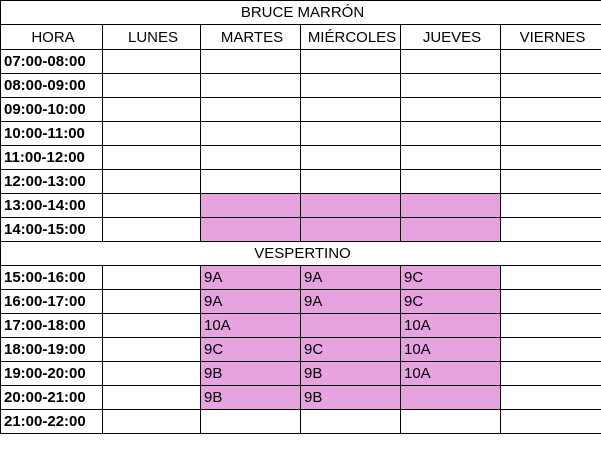 This screenshot has width=601, height=453. I want to click on table-row: 13:00-14:00, so click(300, 205).